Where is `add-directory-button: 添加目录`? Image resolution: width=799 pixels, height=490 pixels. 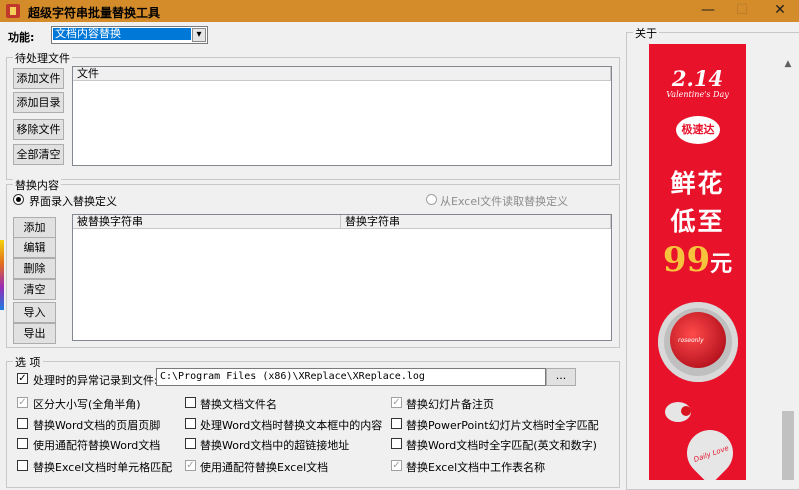 add-directory-button: 添加目录 is located at coordinates (38, 102).